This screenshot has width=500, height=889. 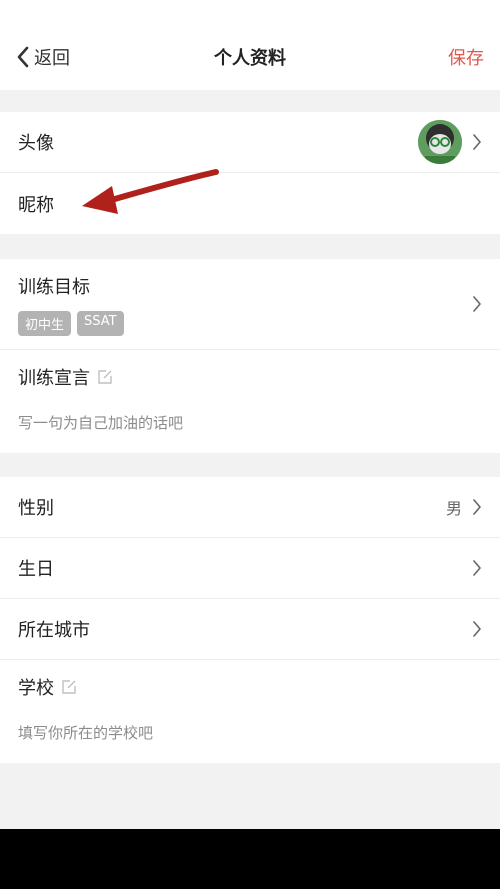 I want to click on gender-label: 性别, so click(x=36, y=508).